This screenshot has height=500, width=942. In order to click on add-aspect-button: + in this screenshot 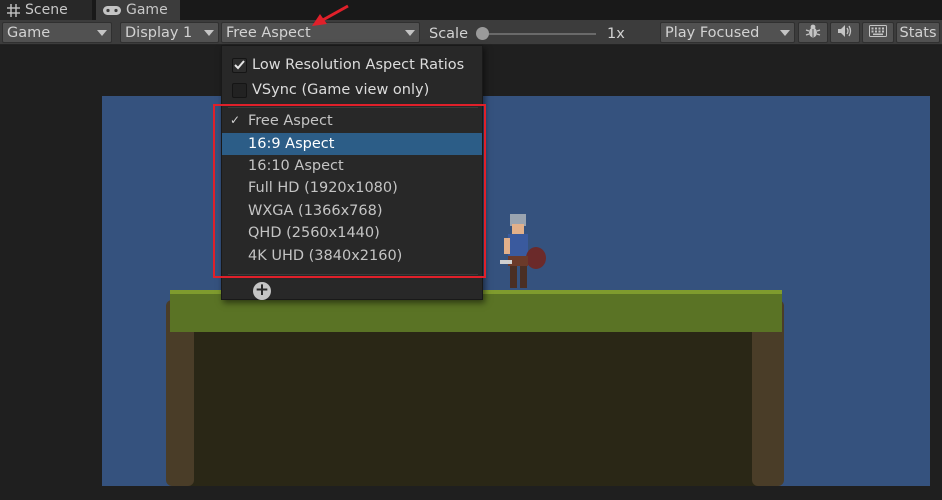, I will do `click(262, 291)`.